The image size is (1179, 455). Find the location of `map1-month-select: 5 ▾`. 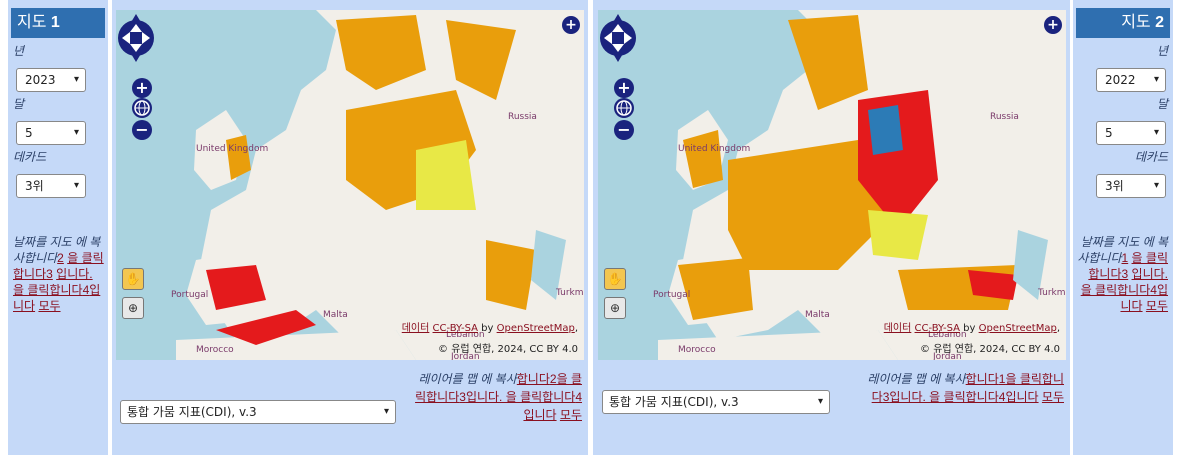

map1-month-select: 5 ▾ is located at coordinates (51, 133).